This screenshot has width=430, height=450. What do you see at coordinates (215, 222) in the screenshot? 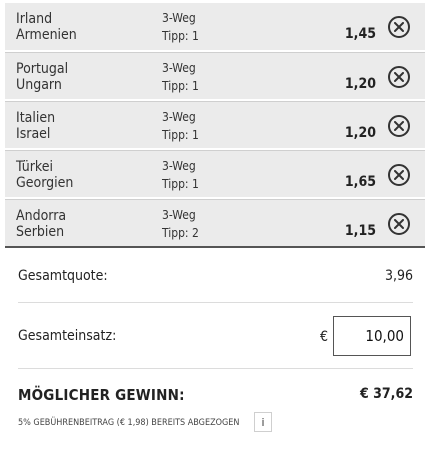
I see `bet-row: Andorra Serbien 3-Weg Tipp: 2 1,15` at bounding box center [215, 222].